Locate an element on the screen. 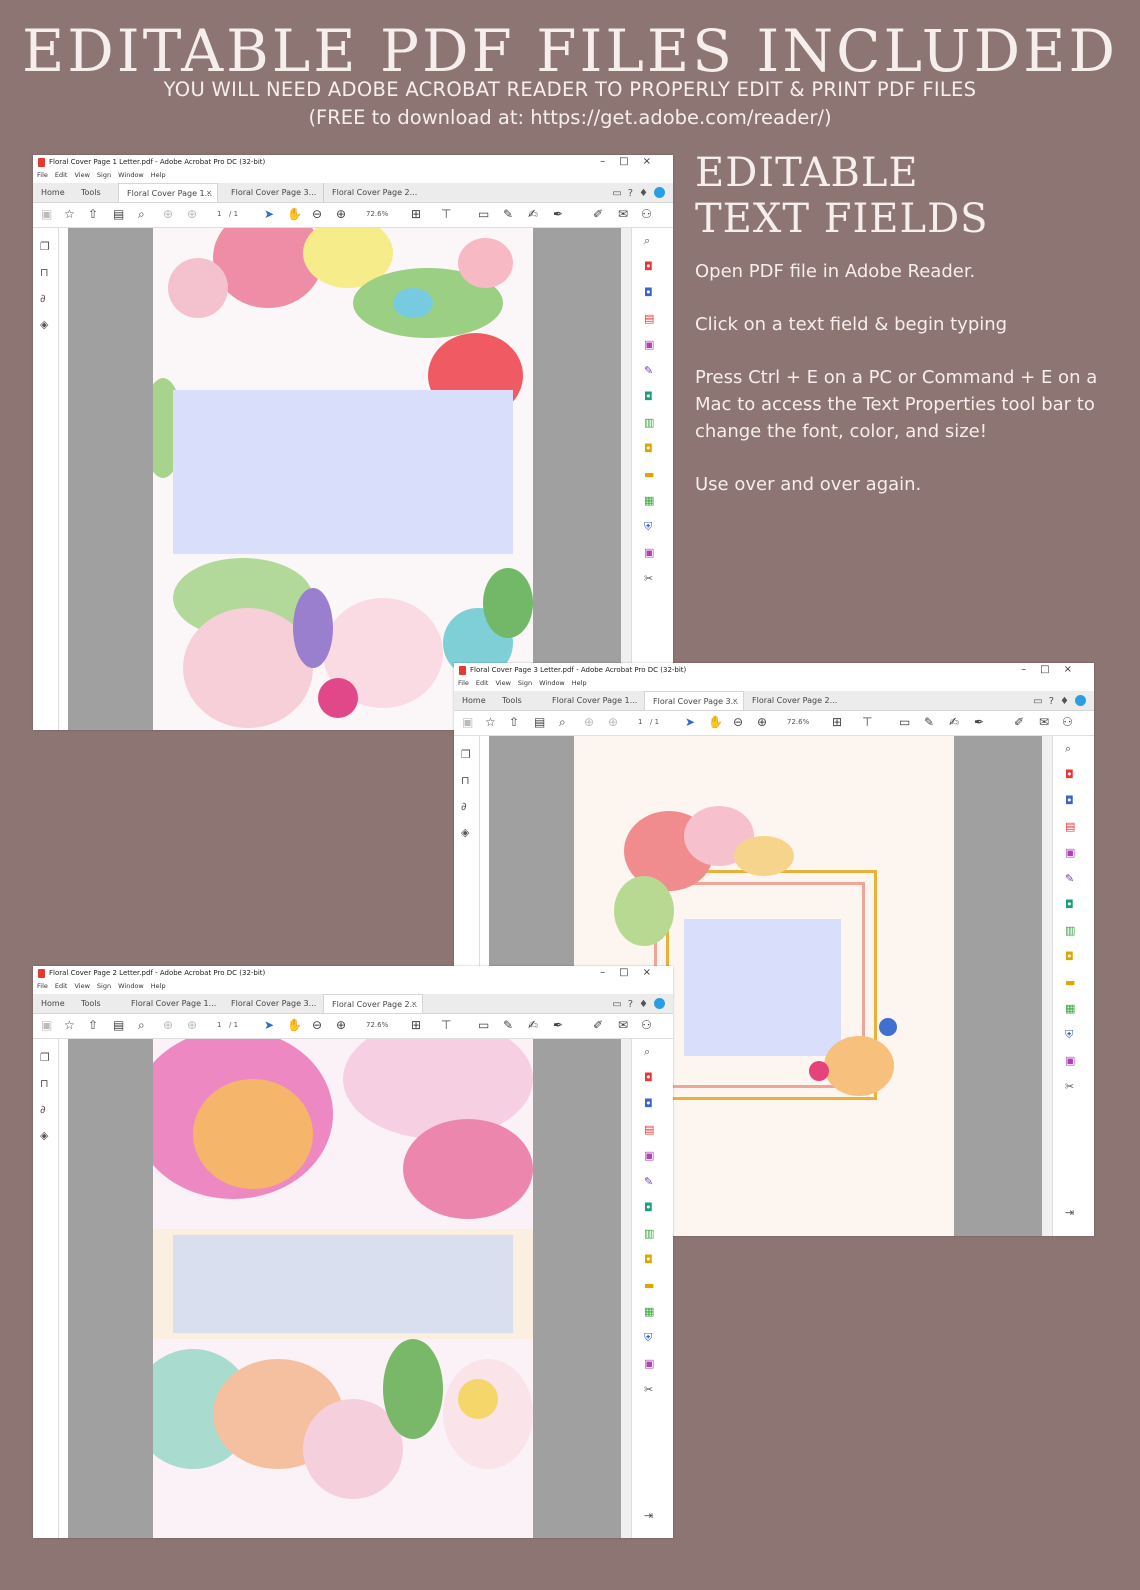 This screenshot has width=1140, height=1590. zoom-tool-icon: ⌕ is located at coordinates (1068, 749).